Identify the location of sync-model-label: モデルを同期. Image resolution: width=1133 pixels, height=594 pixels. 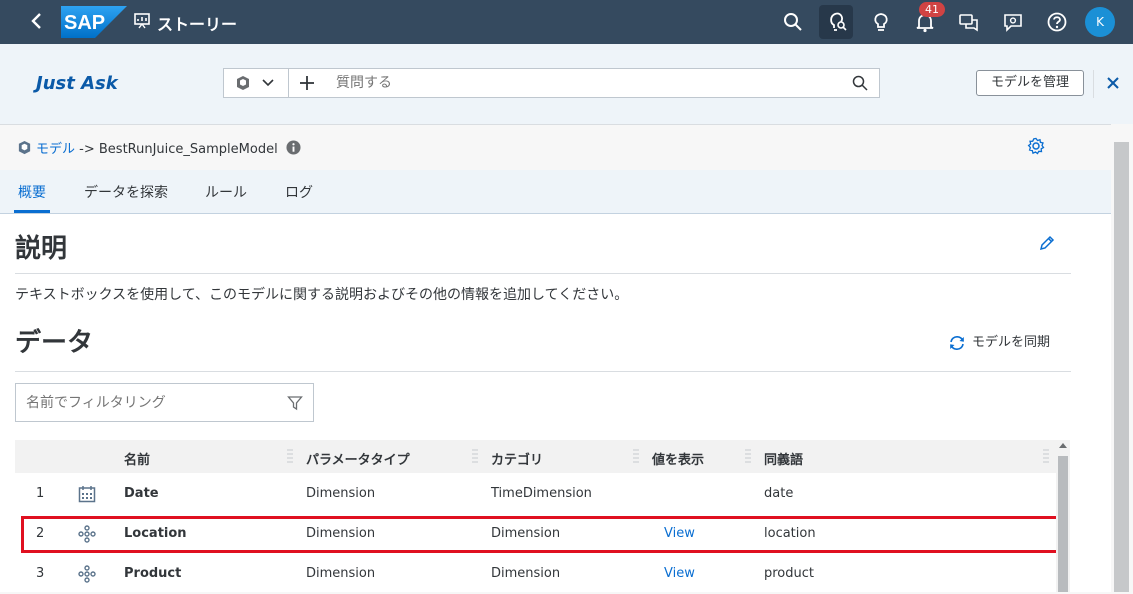
(1011, 342).